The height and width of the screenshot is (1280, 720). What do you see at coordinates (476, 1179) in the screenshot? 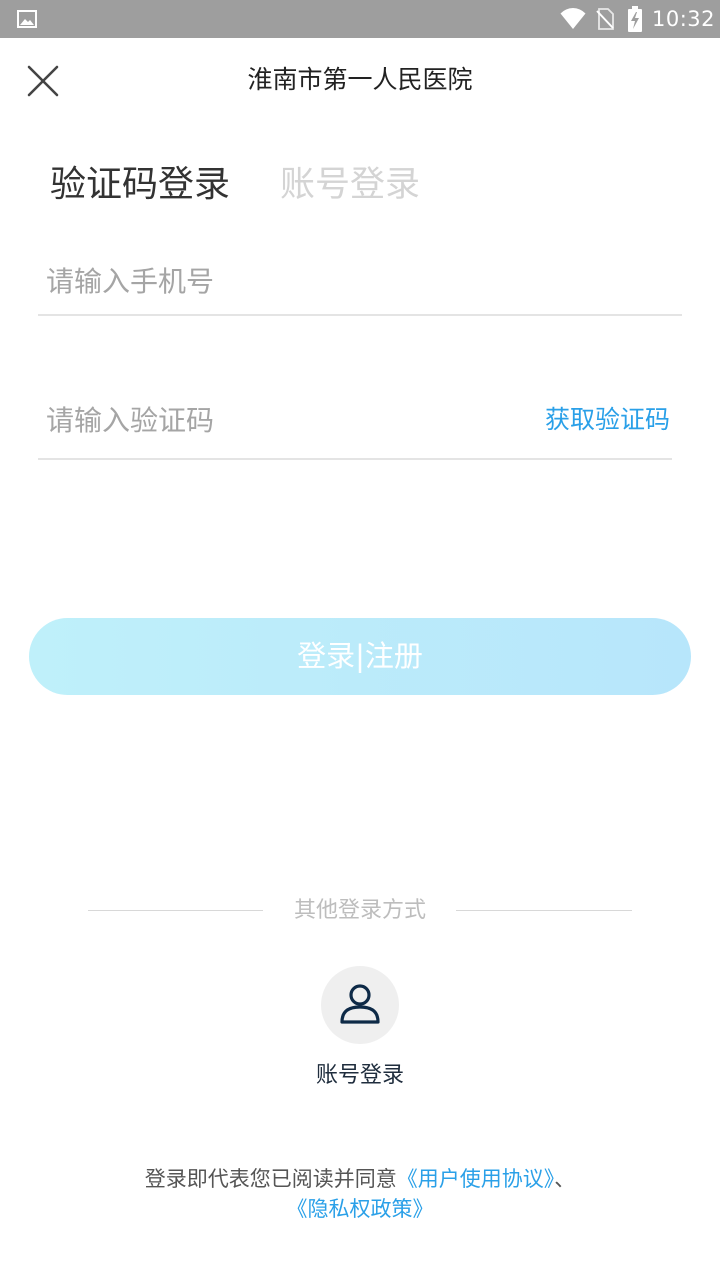
I see `user-agreement-link: 《用户使用协议》` at bounding box center [476, 1179].